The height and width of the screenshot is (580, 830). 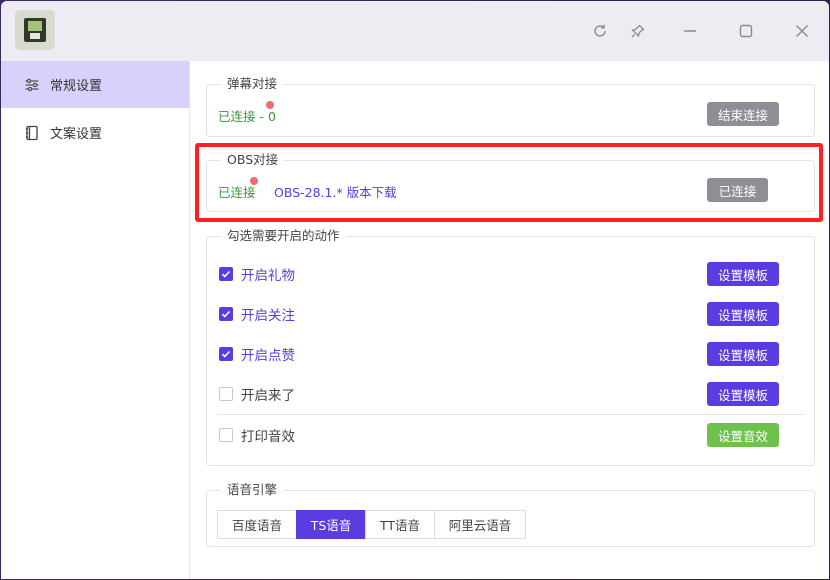 I want to click on set-sound-button: 设置音效, so click(x=743, y=435).